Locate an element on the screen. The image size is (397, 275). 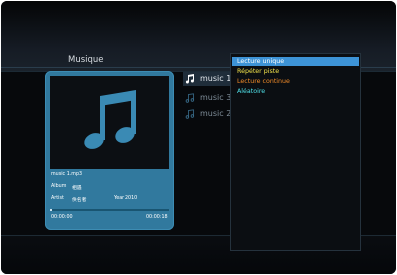
file-list-item-label: music 1 is located at coordinates (216, 78).